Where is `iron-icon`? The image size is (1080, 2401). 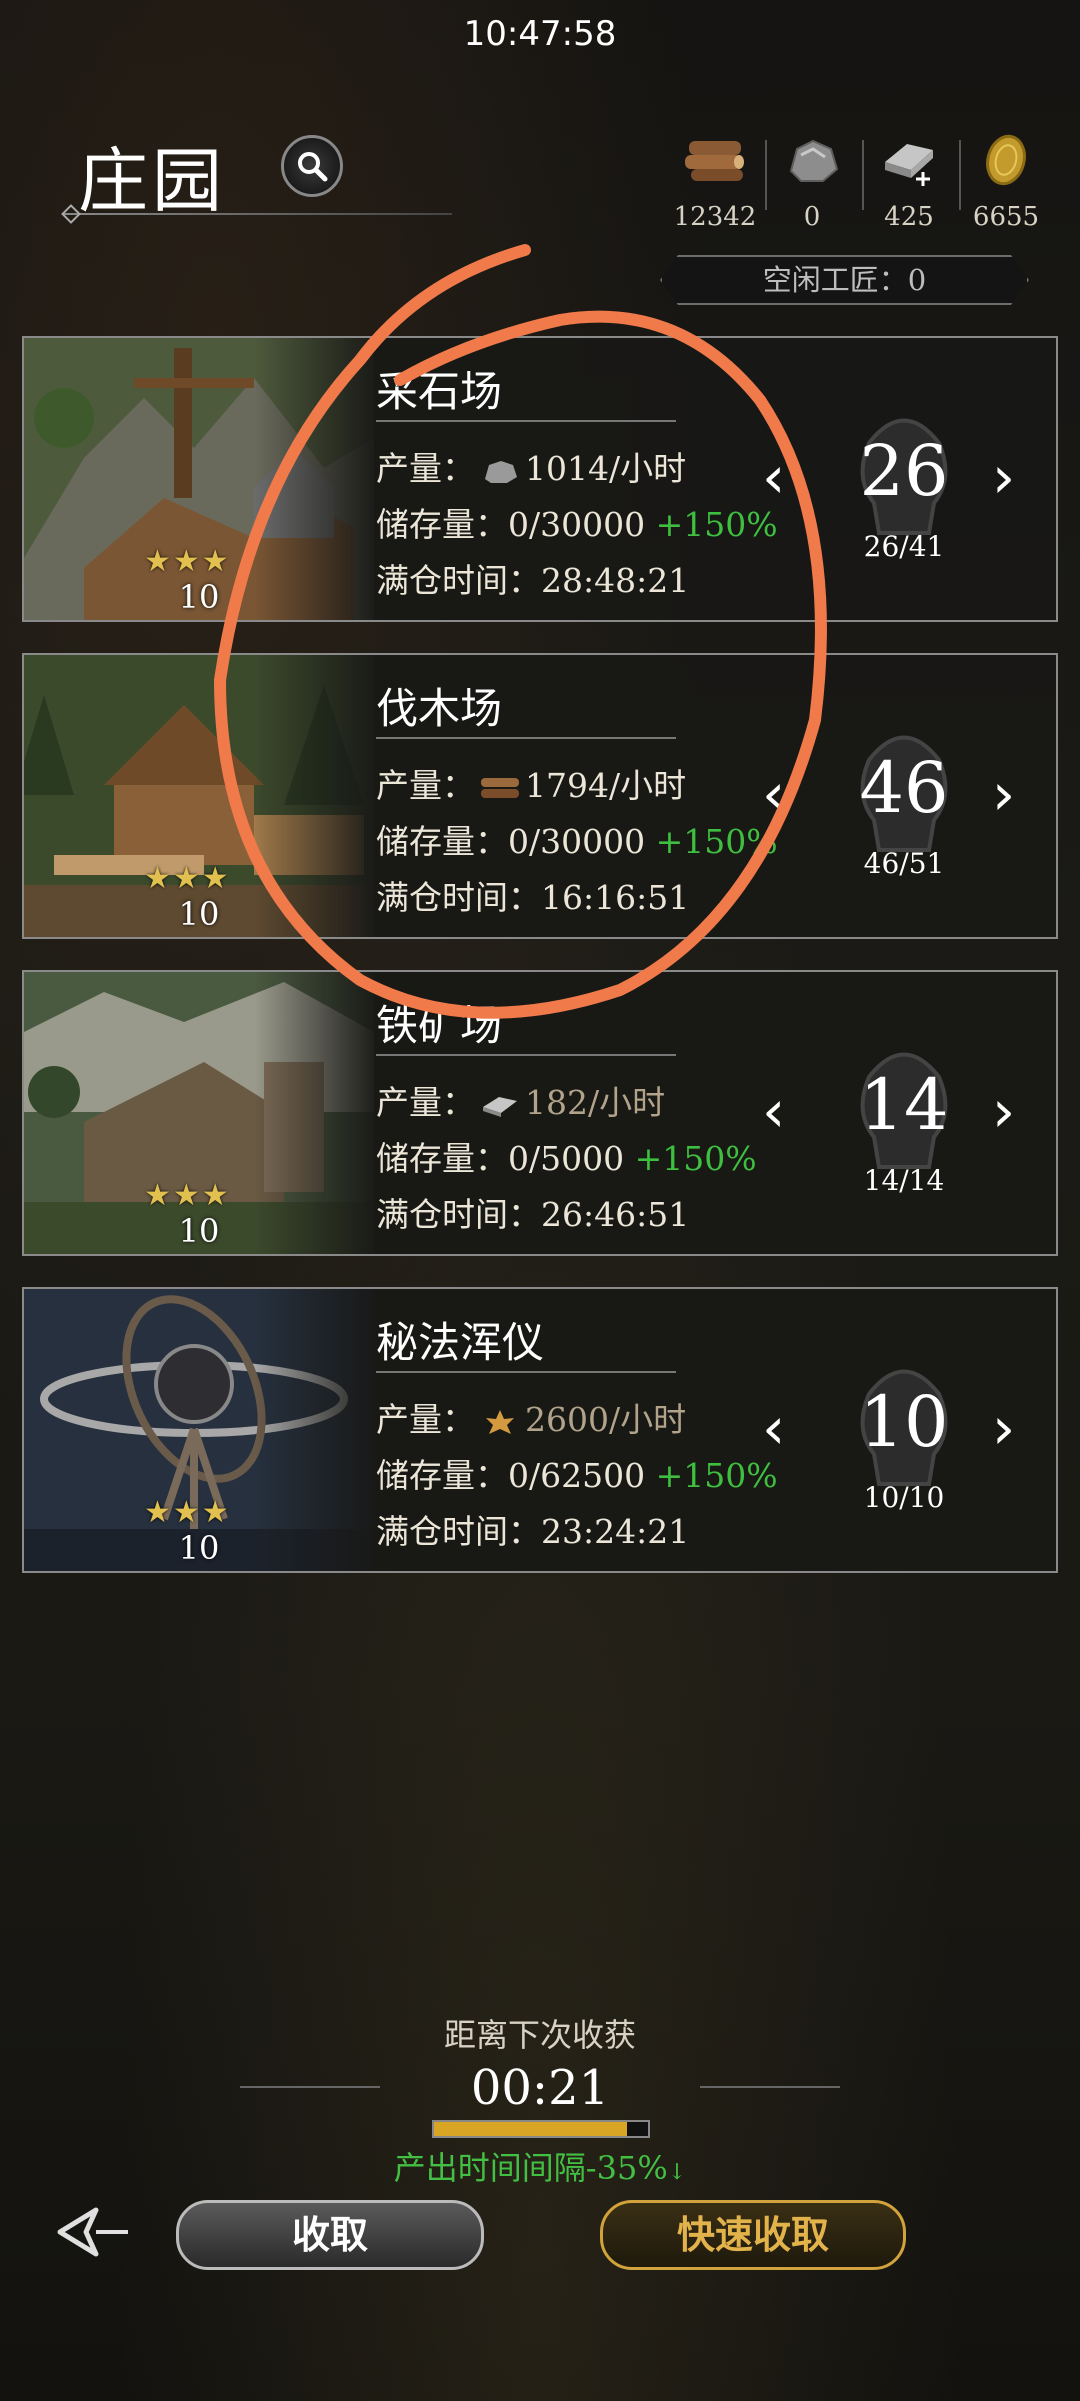 iron-icon is located at coordinates (500, 1107).